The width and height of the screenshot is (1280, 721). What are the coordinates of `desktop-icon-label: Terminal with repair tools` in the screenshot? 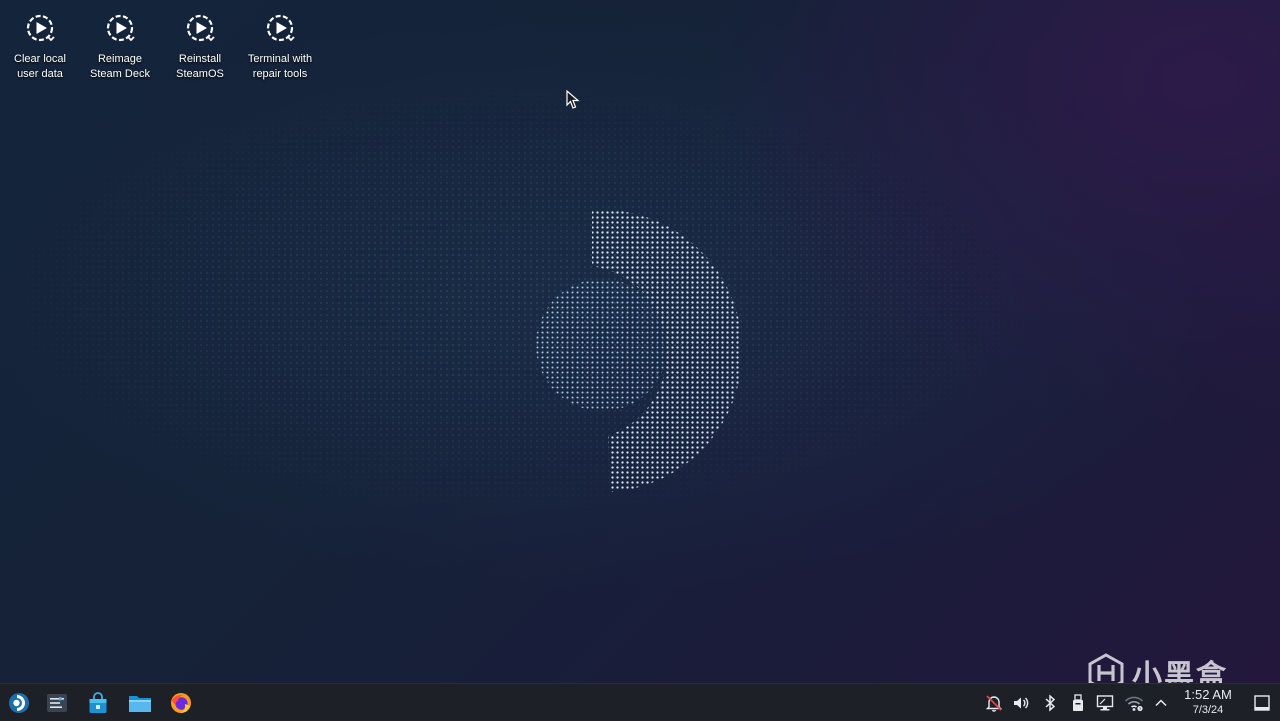 It's located at (280, 66).